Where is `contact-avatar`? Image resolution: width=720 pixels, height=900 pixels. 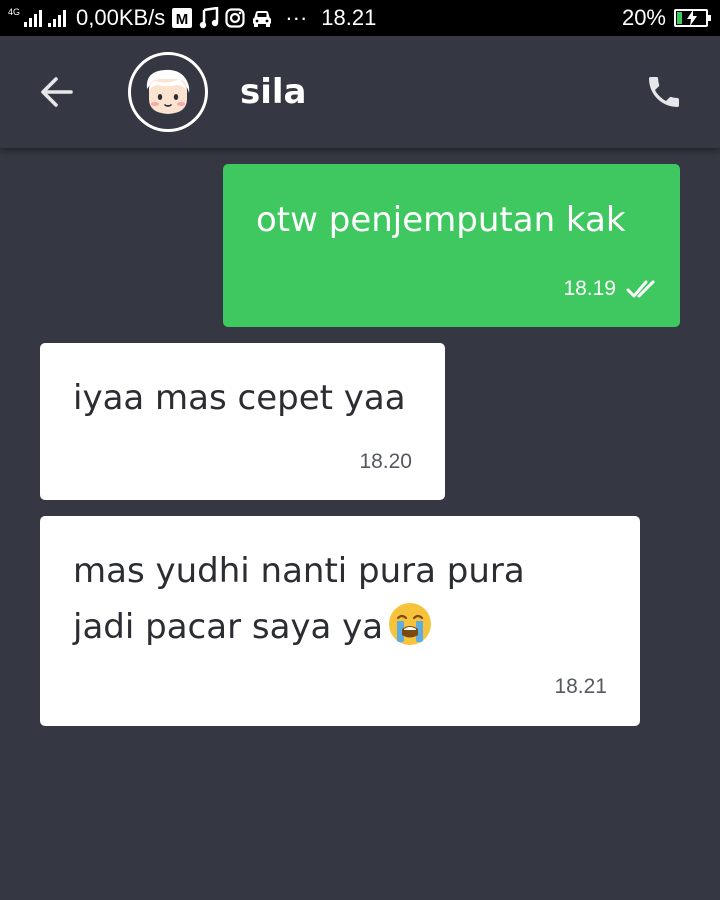 contact-avatar is located at coordinates (168, 92).